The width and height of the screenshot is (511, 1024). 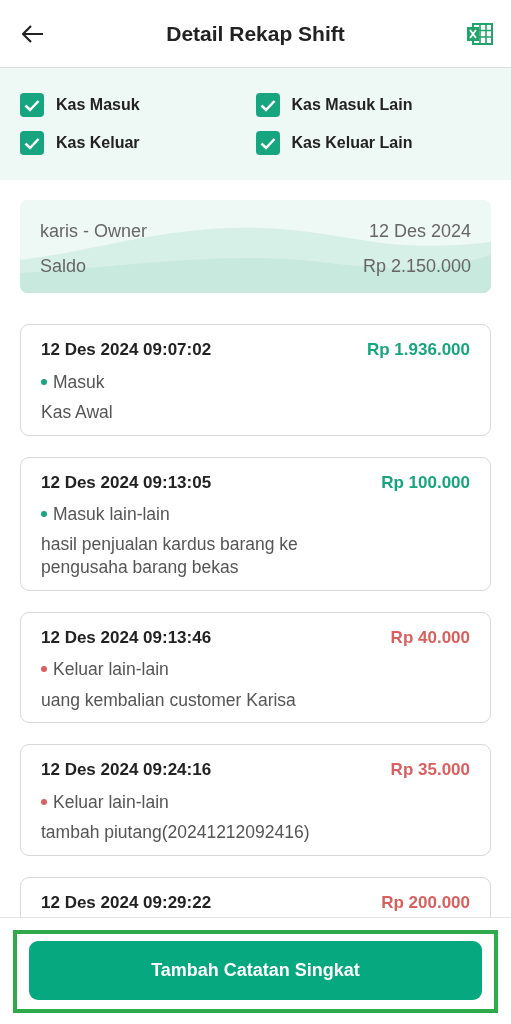 What do you see at coordinates (64, 266) in the screenshot?
I see `balance-label: Saldo` at bounding box center [64, 266].